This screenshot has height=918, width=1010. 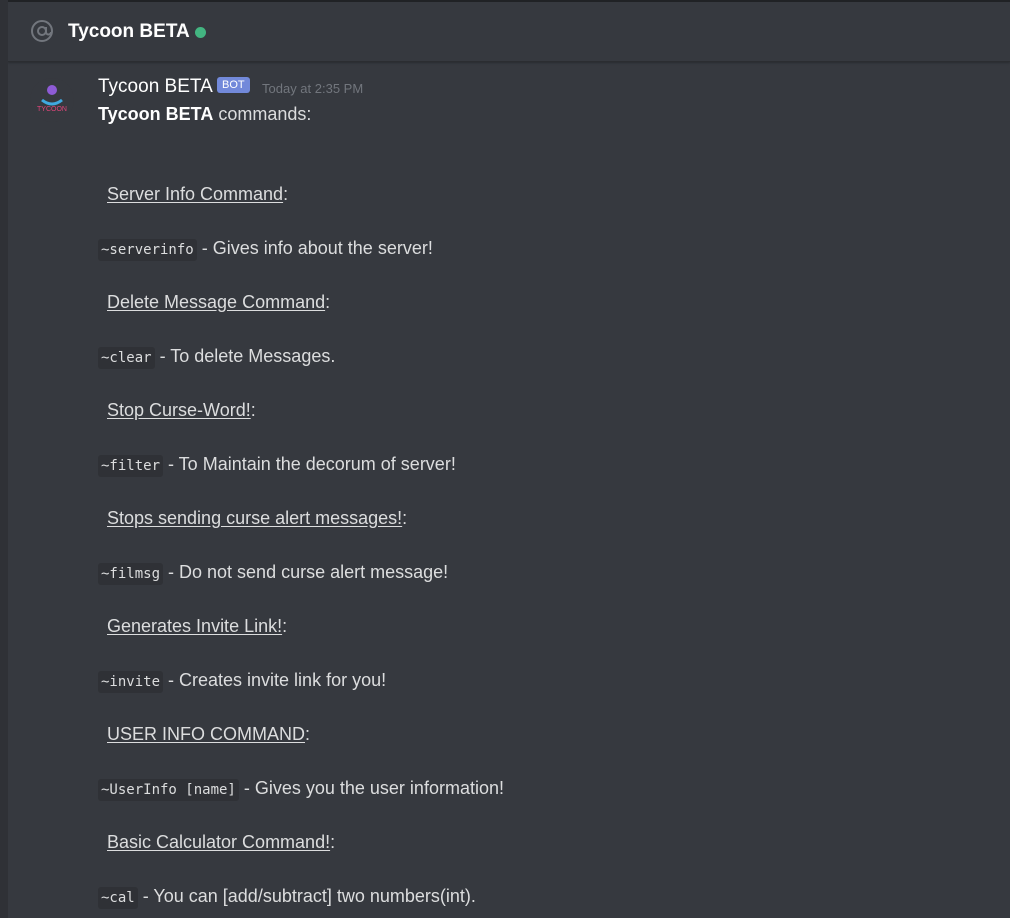 I want to click on command-description: - Gives you the user information!, so click(x=371, y=788).